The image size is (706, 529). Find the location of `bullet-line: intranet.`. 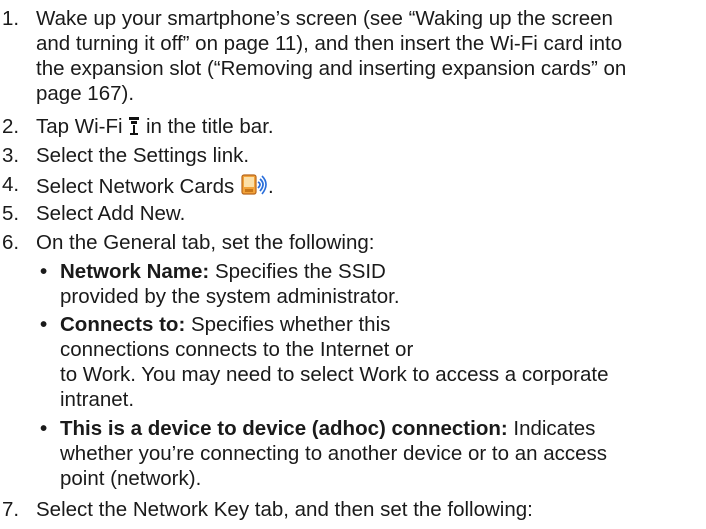

bullet-line: intranet. is located at coordinates (97, 399).